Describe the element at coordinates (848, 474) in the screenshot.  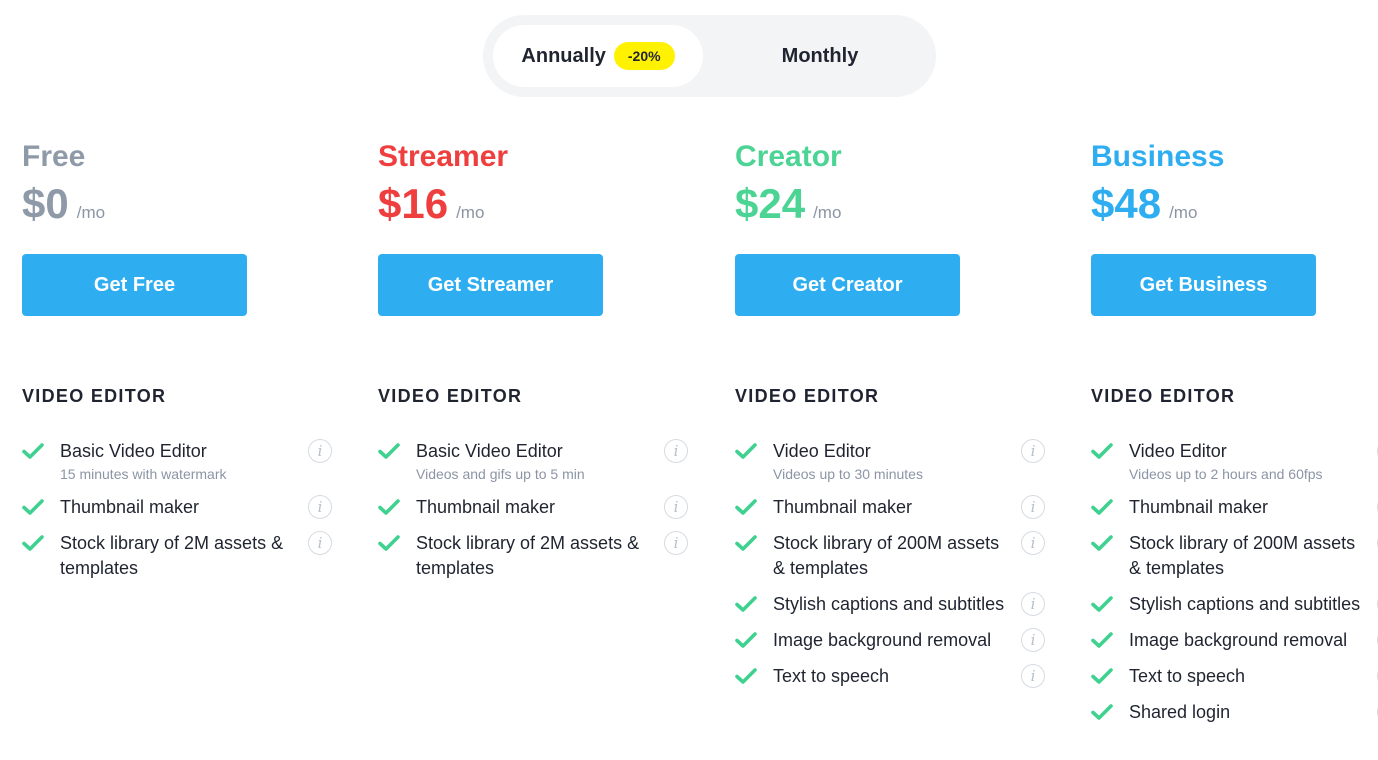
I see `feature-sublabel: Videos up to 30 minutes` at that location.